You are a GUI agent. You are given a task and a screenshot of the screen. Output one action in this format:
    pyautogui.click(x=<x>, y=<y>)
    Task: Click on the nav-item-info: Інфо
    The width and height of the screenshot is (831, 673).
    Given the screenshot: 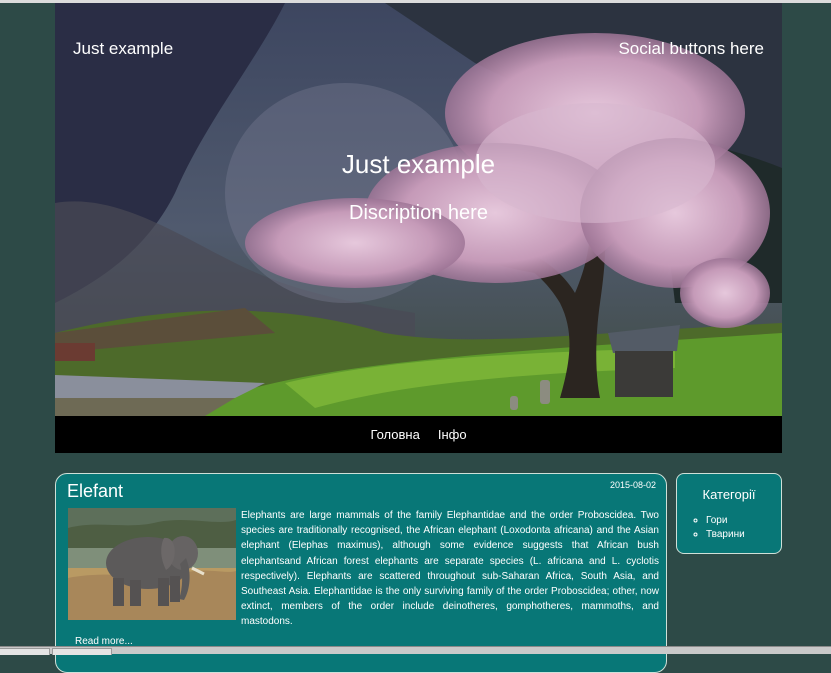 What is the action you would take?
    pyautogui.click(x=452, y=434)
    